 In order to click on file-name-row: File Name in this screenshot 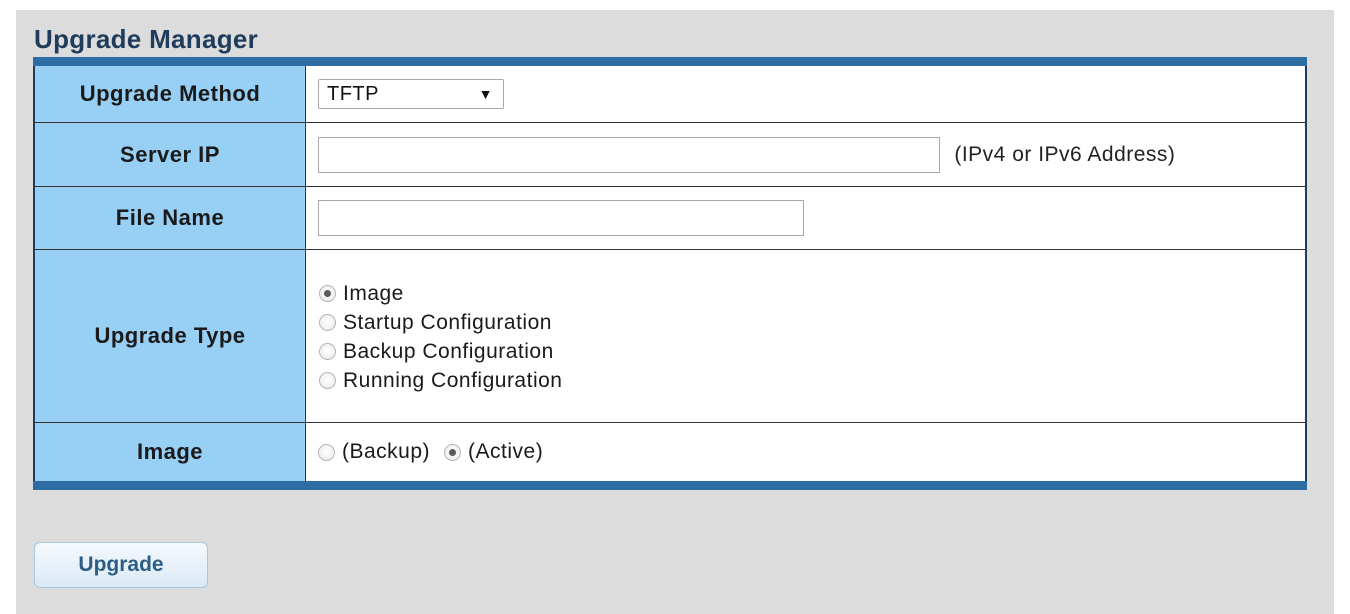, I will do `click(670, 218)`.